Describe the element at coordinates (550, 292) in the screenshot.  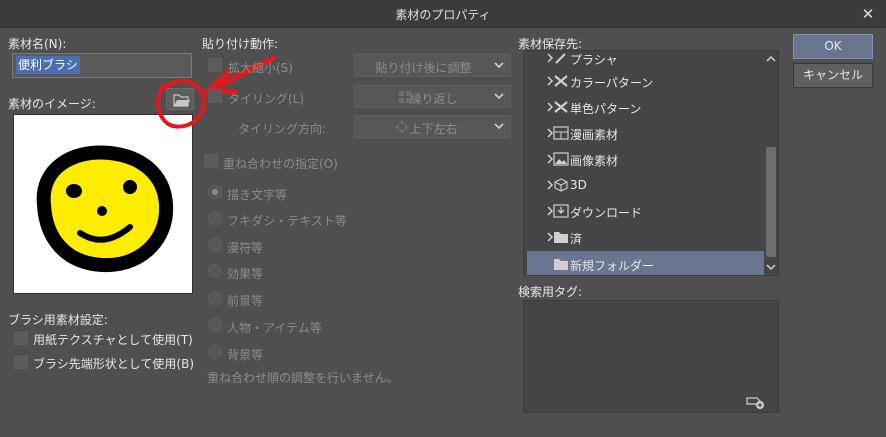
I see `search-tag-label: 検索用タグ:` at that location.